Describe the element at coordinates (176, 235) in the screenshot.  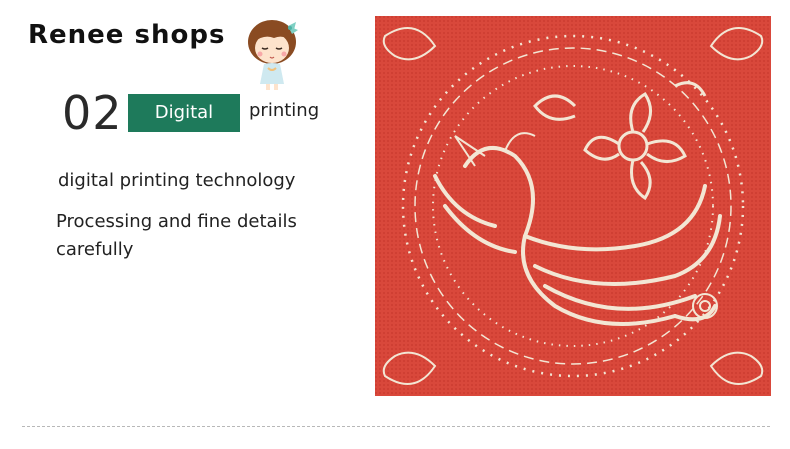
I see `feature-description-line-2: Processing and fine details carefully` at that location.